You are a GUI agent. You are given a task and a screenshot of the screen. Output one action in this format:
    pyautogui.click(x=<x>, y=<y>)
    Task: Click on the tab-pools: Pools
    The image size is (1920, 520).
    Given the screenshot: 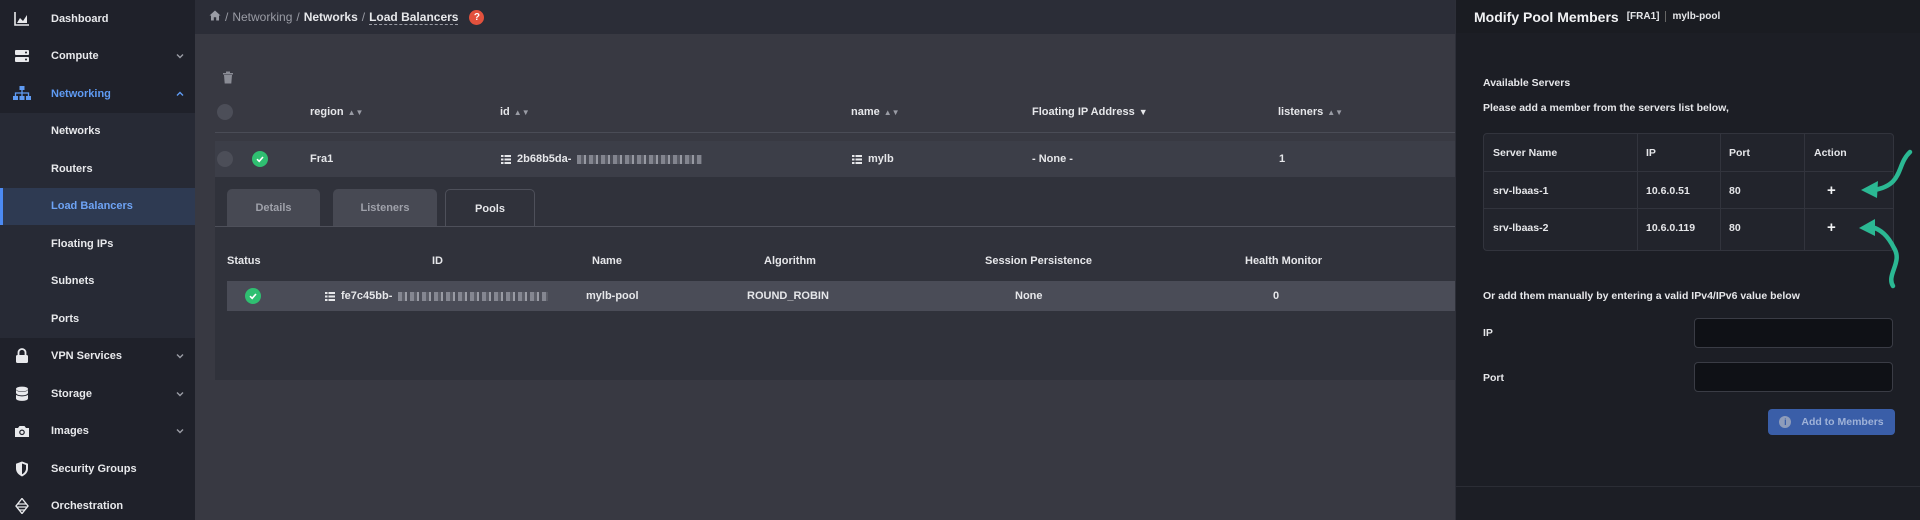 What is the action you would take?
    pyautogui.click(x=490, y=208)
    